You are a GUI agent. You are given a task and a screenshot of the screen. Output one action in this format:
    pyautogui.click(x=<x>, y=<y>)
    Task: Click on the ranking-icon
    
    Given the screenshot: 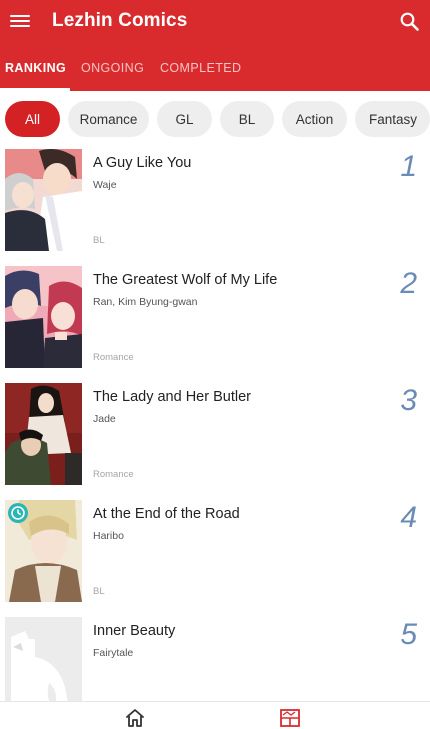 What is the action you would take?
    pyautogui.click(x=290, y=718)
    